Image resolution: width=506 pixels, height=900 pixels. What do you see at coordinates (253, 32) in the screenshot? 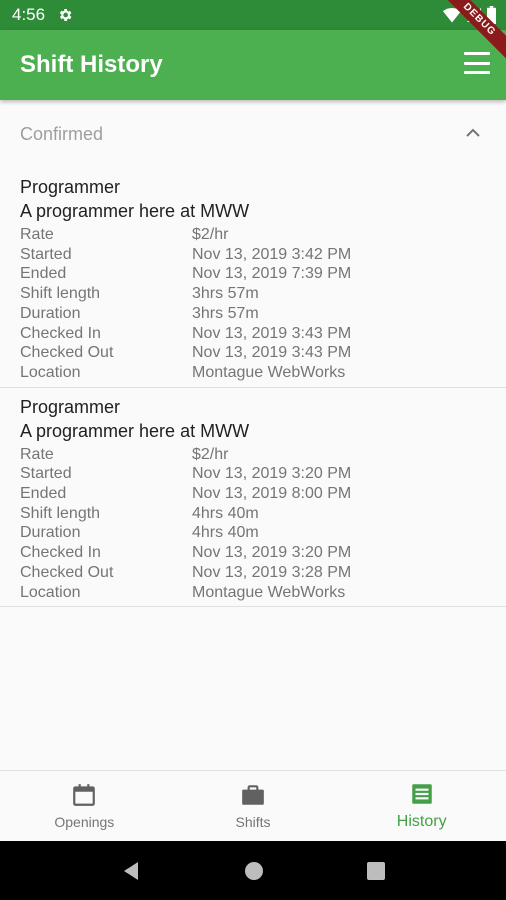
I see `status-bar: 4:56 DEBUG` at bounding box center [253, 32].